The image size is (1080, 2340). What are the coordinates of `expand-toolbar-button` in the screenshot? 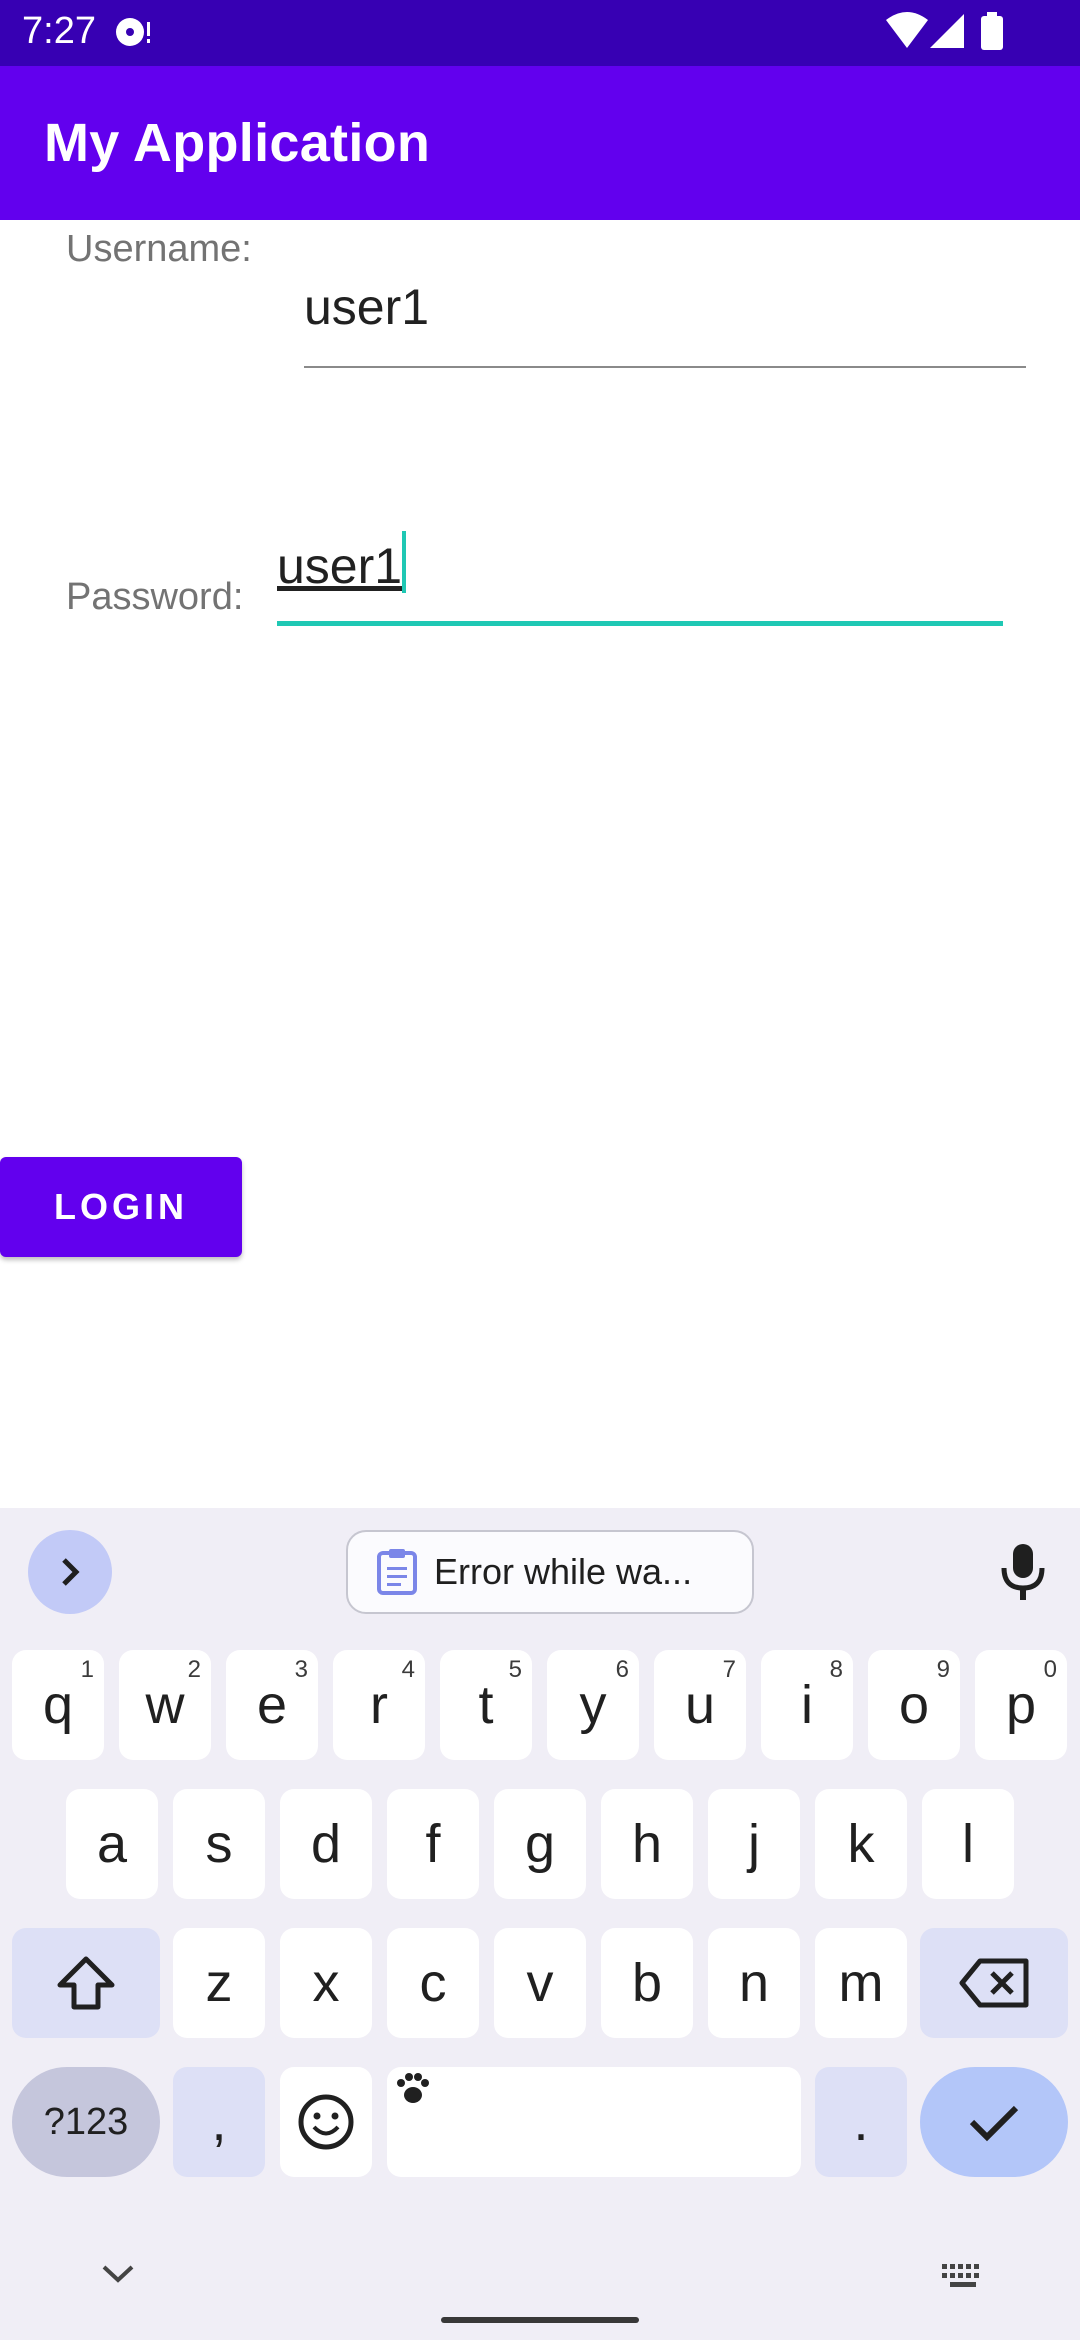 It's located at (70, 1572).